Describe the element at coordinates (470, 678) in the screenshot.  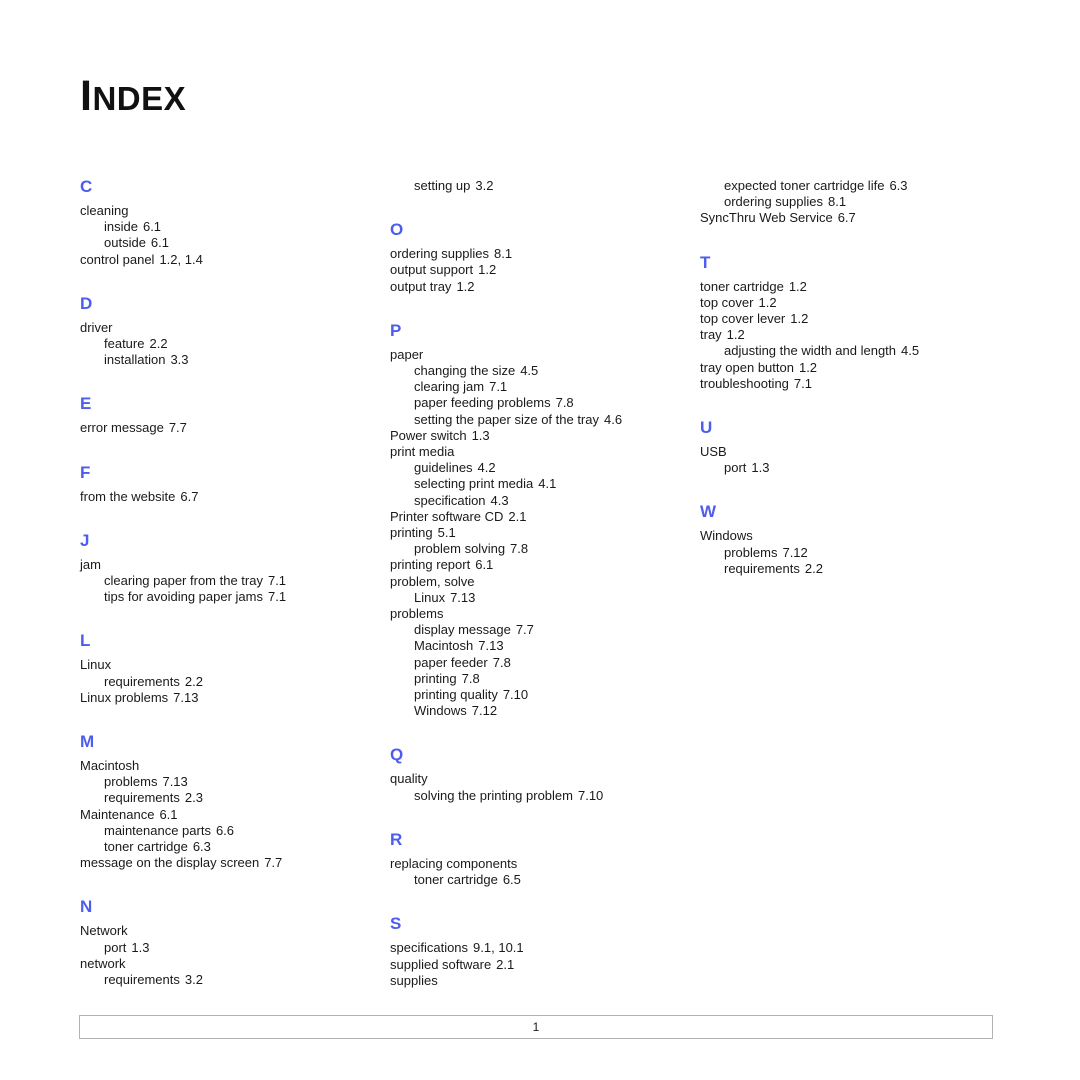
I see `entry-locator: 7.8` at that location.